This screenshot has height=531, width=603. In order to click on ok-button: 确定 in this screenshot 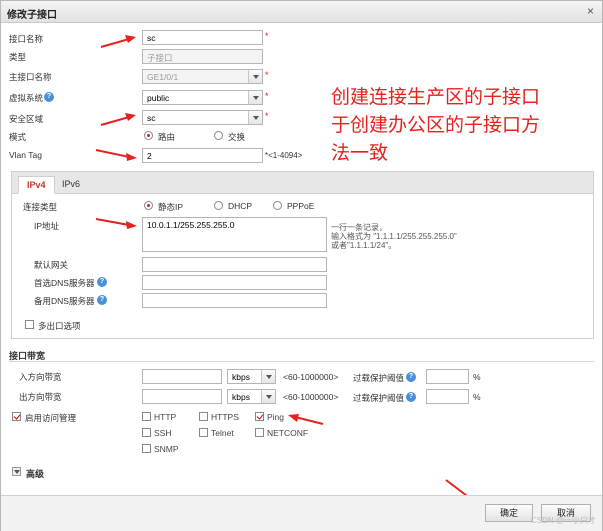, I will do `click(509, 513)`.